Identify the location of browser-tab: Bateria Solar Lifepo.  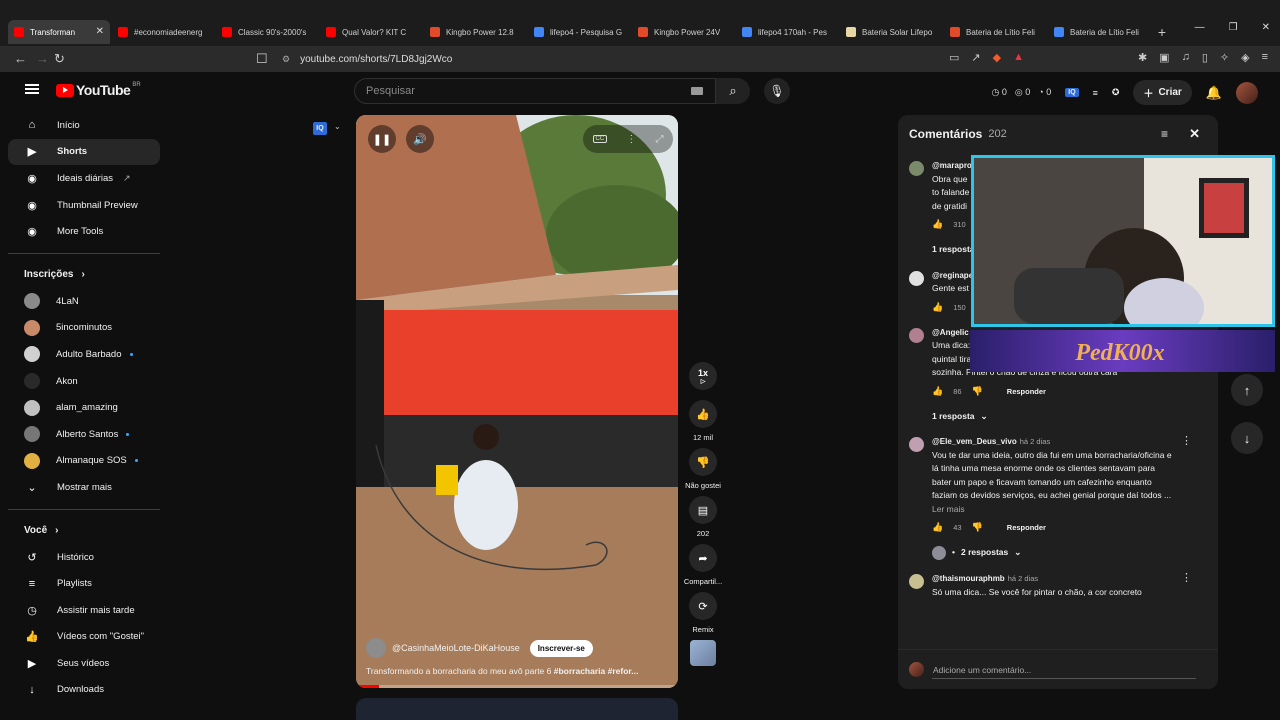
(891, 32).